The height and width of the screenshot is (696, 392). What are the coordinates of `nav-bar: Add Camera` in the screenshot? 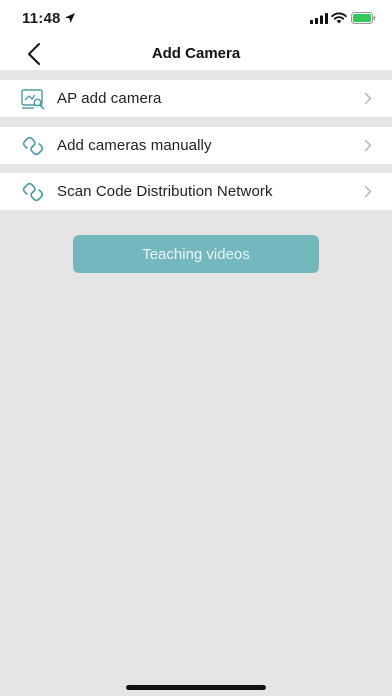 It's located at (196, 53).